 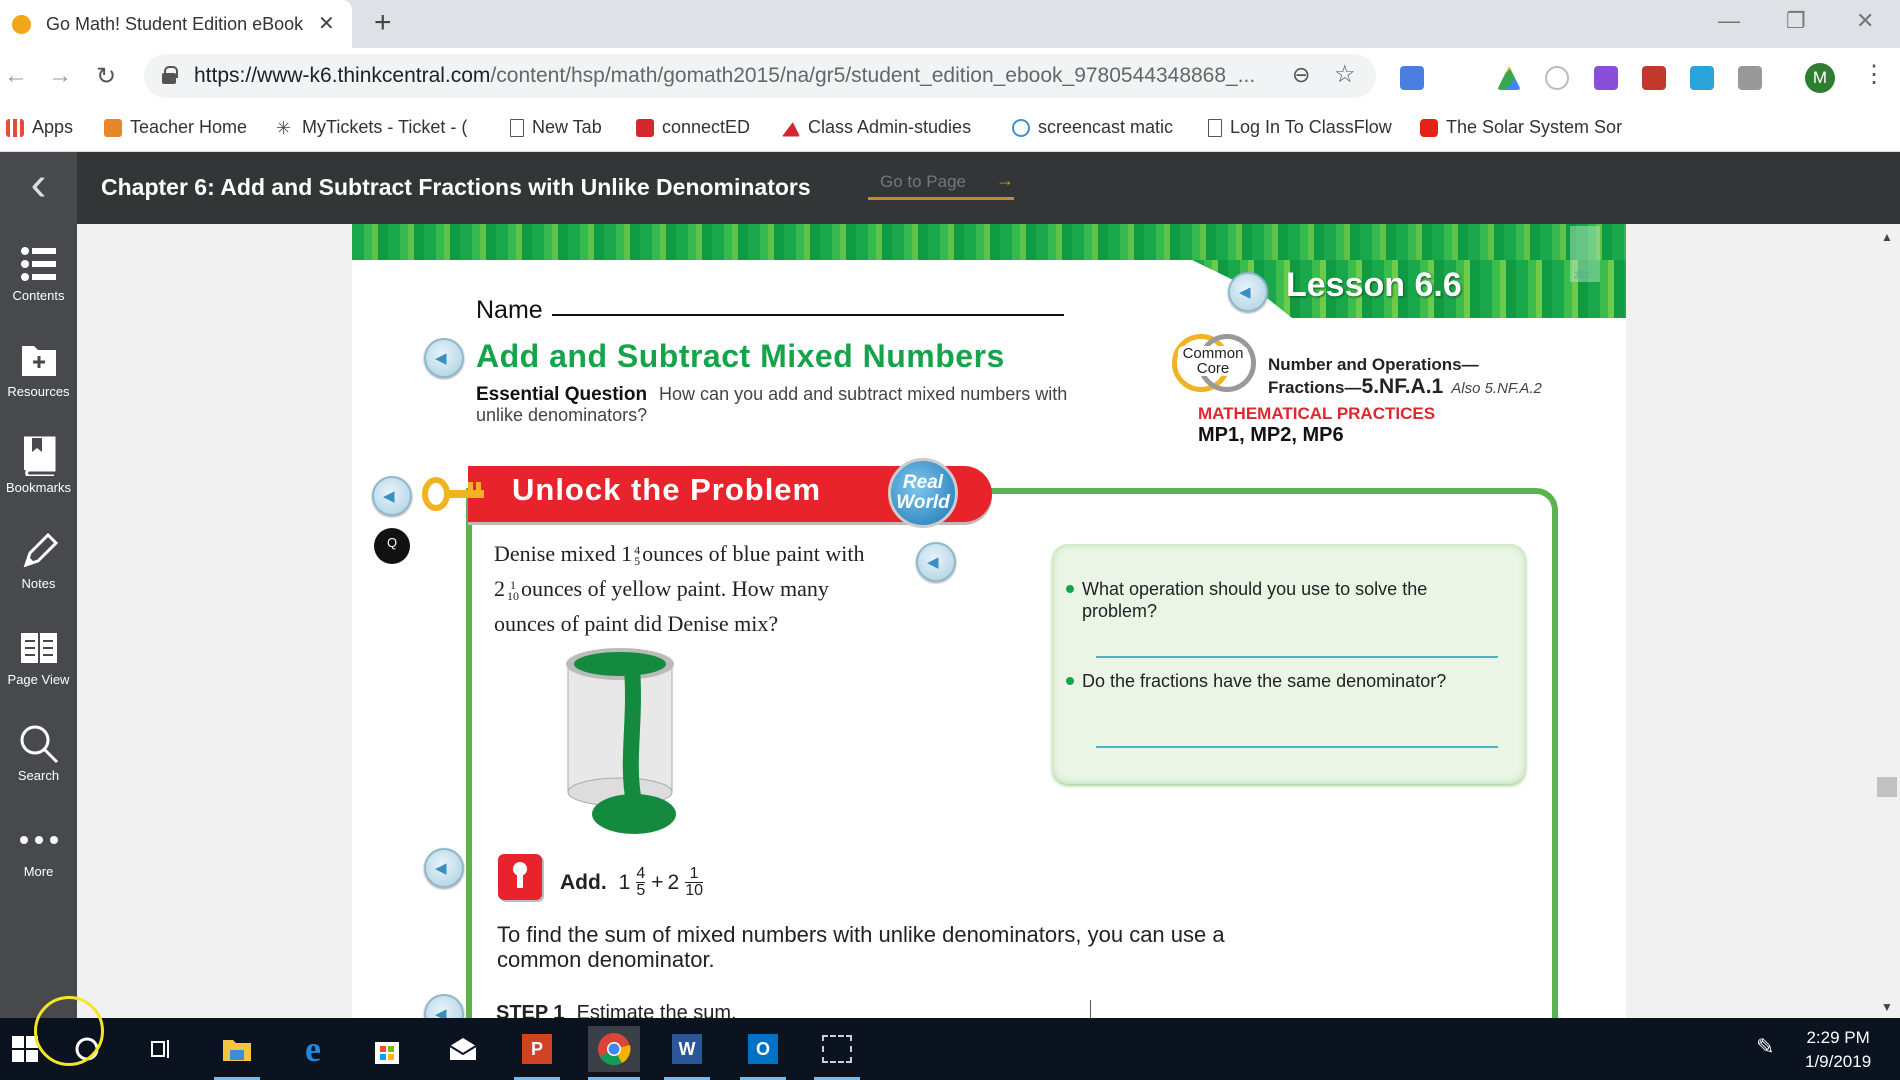 What do you see at coordinates (463, 1049) in the screenshot?
I see `mail-button` at bounding box center [463, 1049].